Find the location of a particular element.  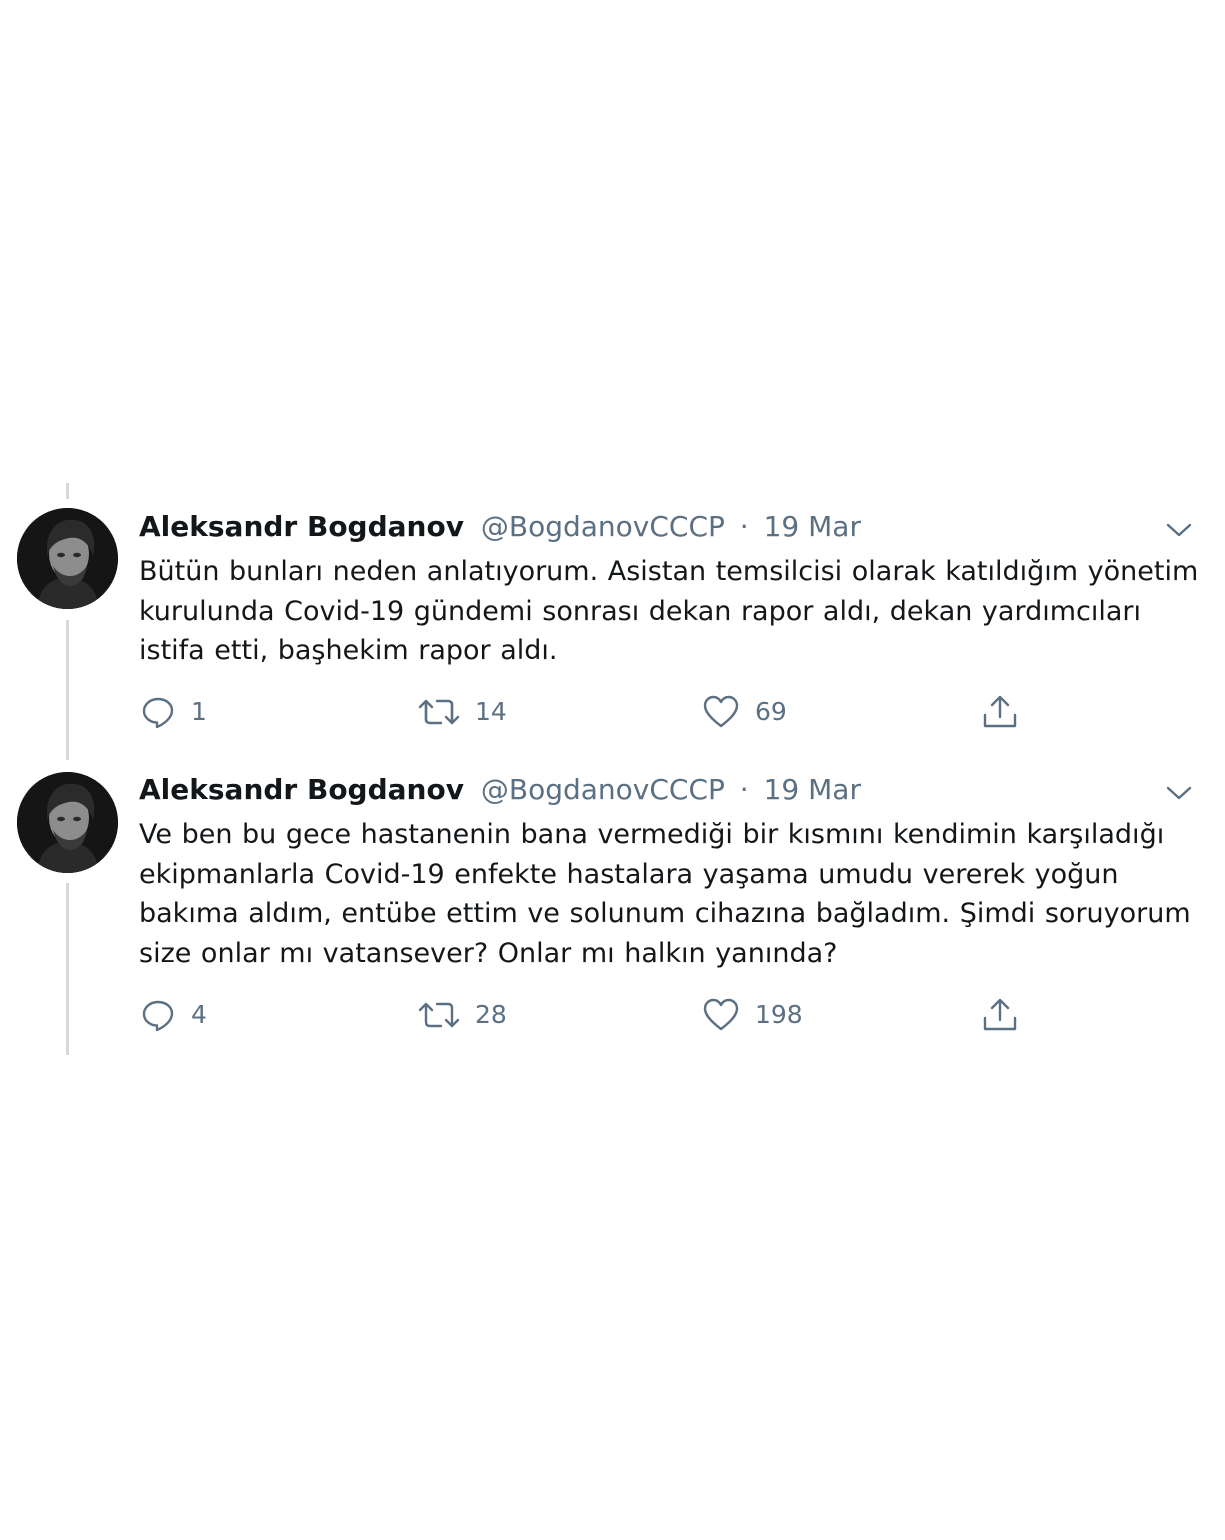

retweet-count: 28 is located at coordinates (491, 1014).